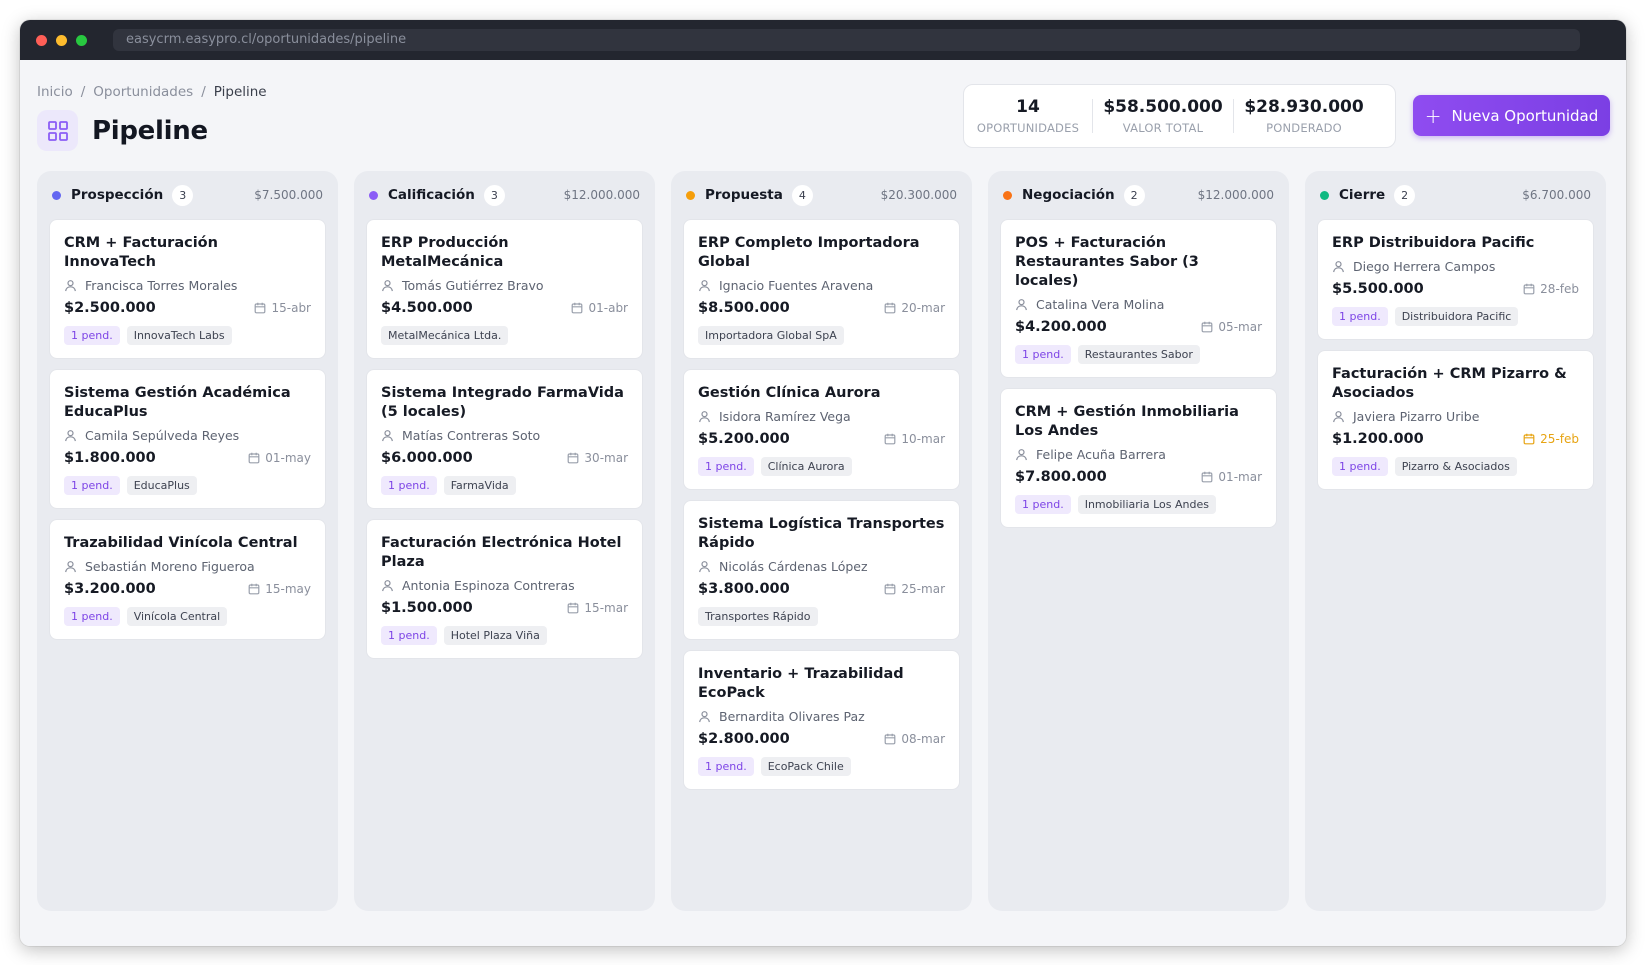  What do you see at coordinates (504, 335) in the screenshot?
I see `card-tags: MetalMecánica Ltda.` at bounding box center [504, 335].